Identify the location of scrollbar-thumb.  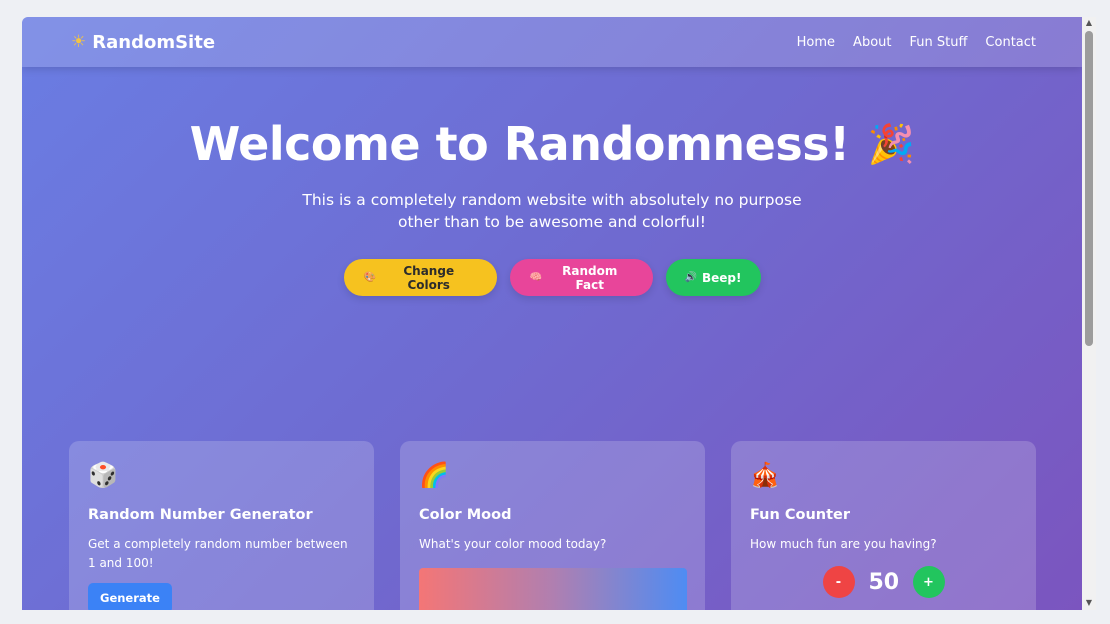
(1089, 188).